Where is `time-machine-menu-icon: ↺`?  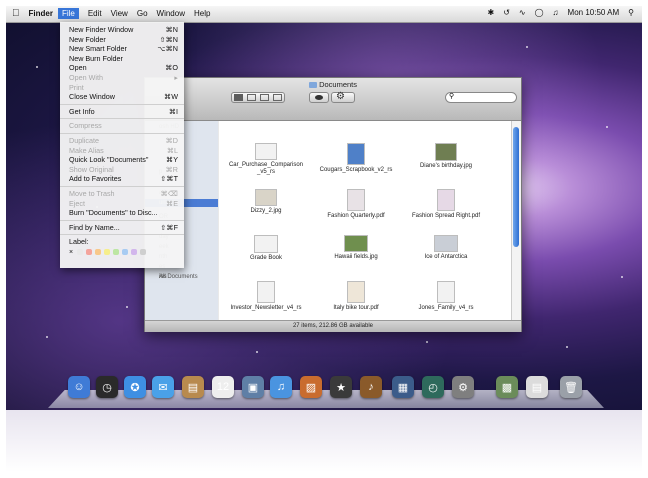 time-machine-menu-icon: ↺ is located at coordinates (506, 12).